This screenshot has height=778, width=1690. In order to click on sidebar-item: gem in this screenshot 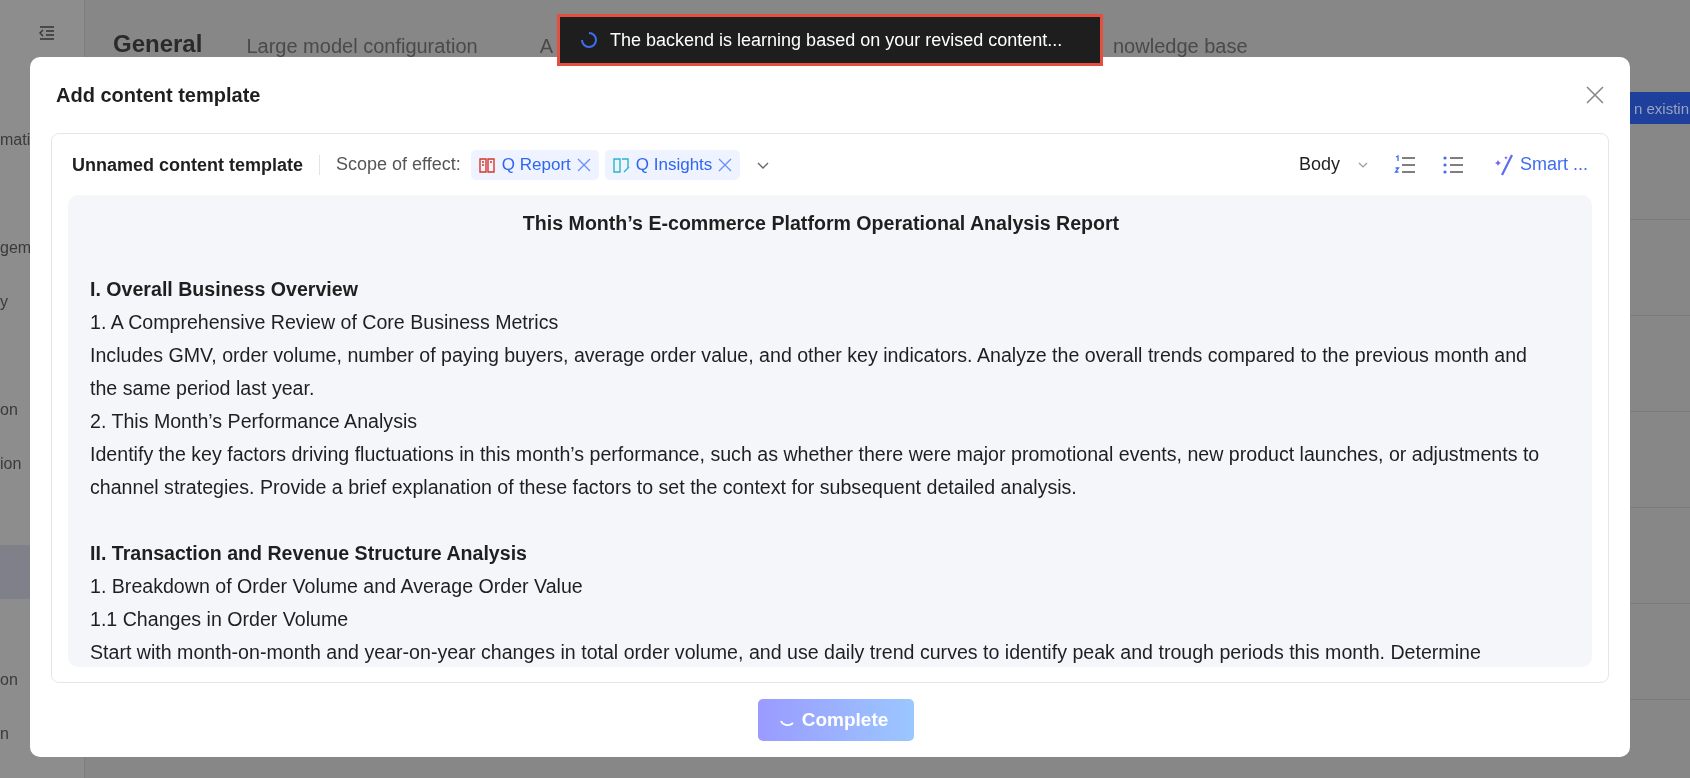, I will do `click(15, 248)`.